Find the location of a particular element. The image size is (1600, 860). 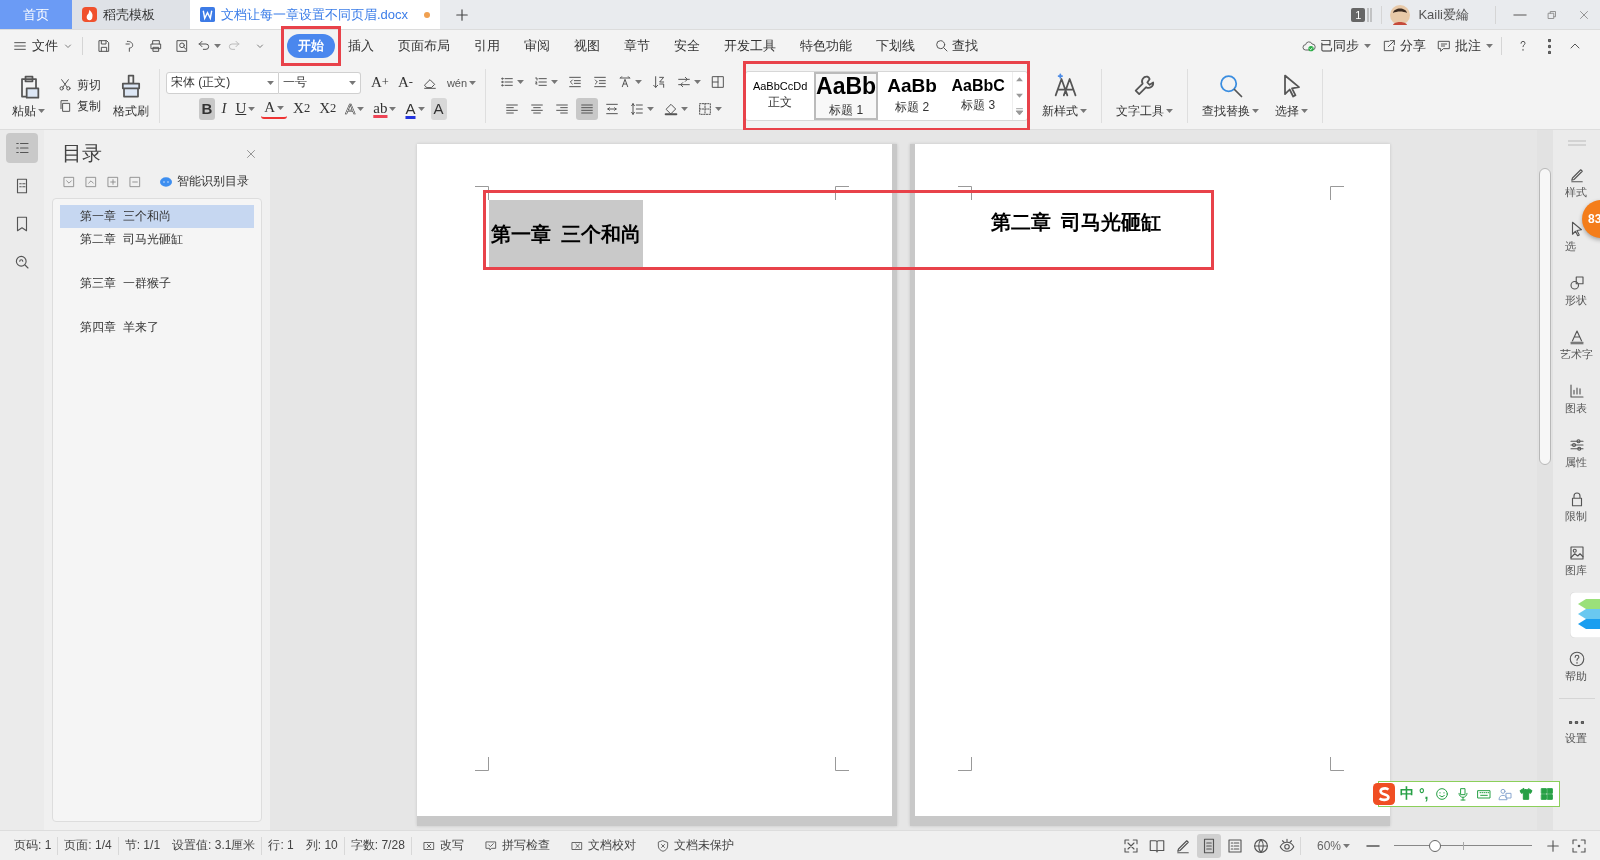

style-option: AaBbC 标题 3 is located at coordinates (978, 95).